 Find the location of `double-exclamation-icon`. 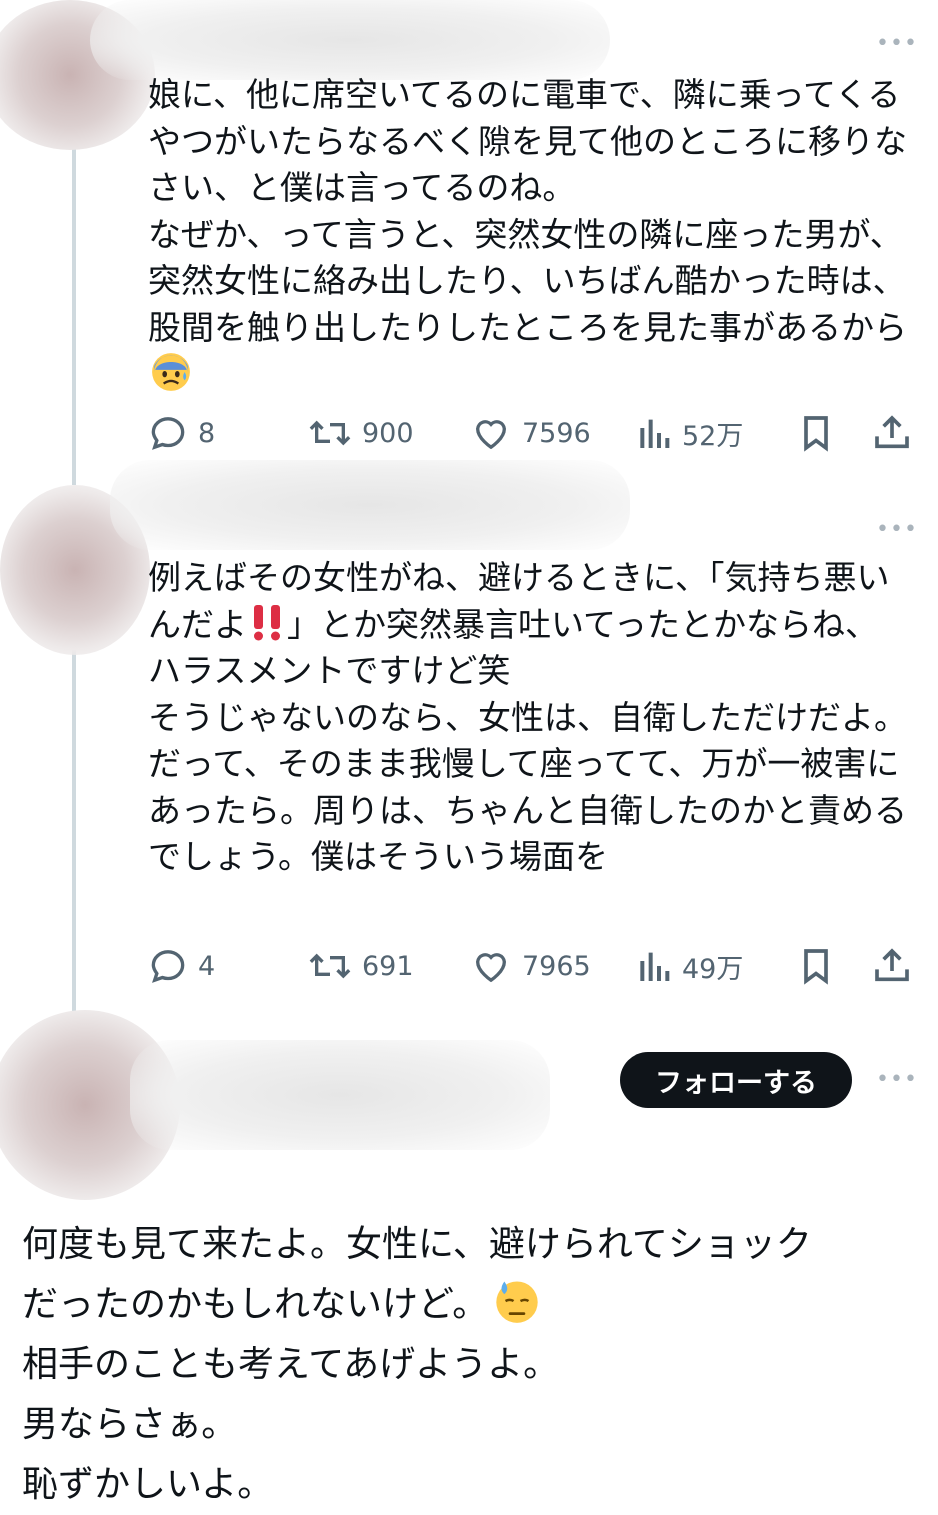

double-exclamation-icon is located at coordinates (267, 622).